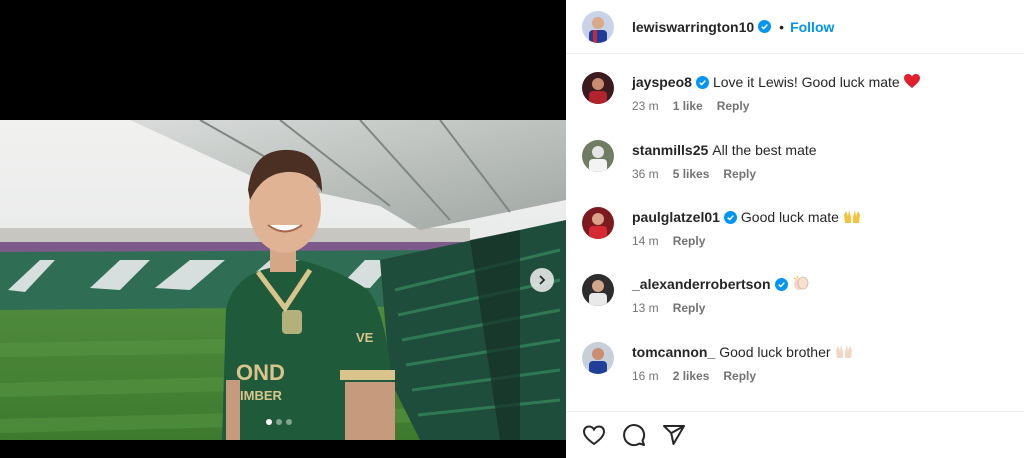 The height and width of the screenshot is (458, 1024). Describe the element at coordinates (645, 241) in the screenshot. I see `comment-time: 14 m` at that location.